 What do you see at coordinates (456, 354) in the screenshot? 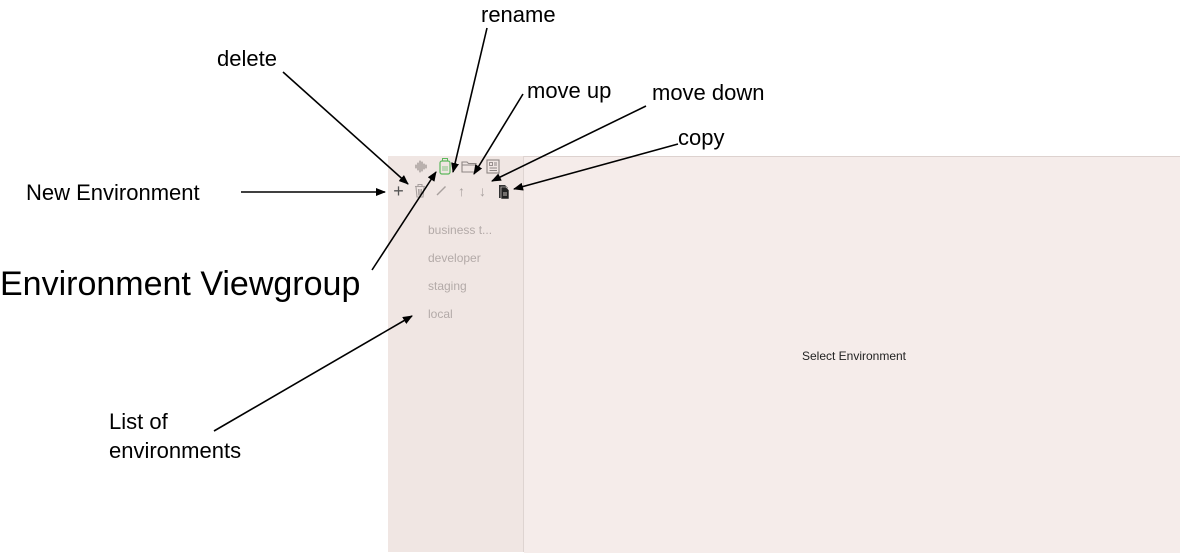
I see `sidebar: + ↑ ↓` at bounding box center [456, 354].